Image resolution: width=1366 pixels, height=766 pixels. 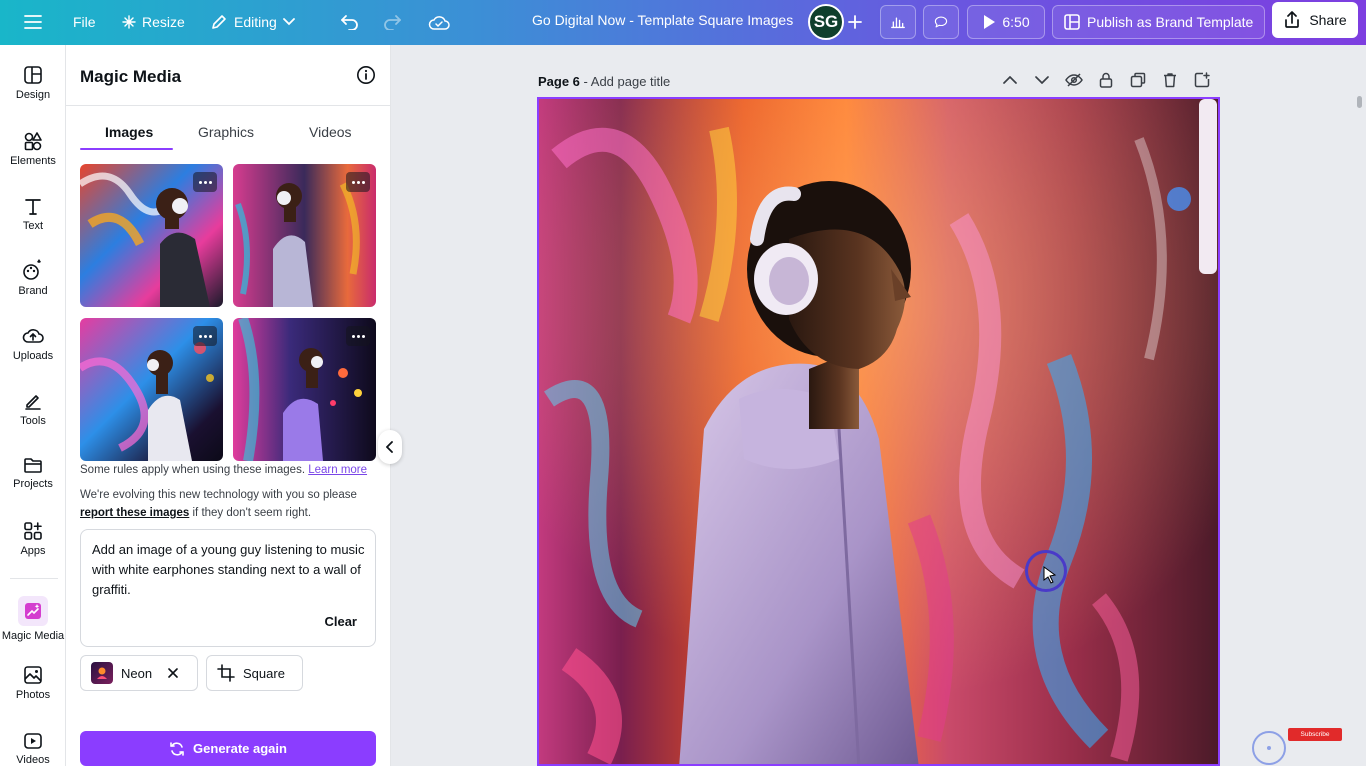 I want to click on duplicate-icon, so click(x=1138, y=80).